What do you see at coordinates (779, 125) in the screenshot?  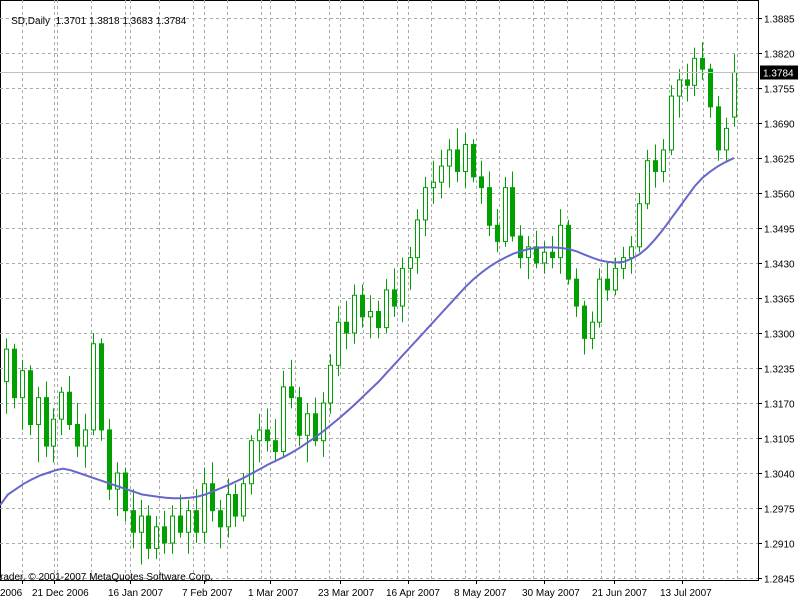 I see `y-tick-label: 1.3690` at bounding box center [779, 125].